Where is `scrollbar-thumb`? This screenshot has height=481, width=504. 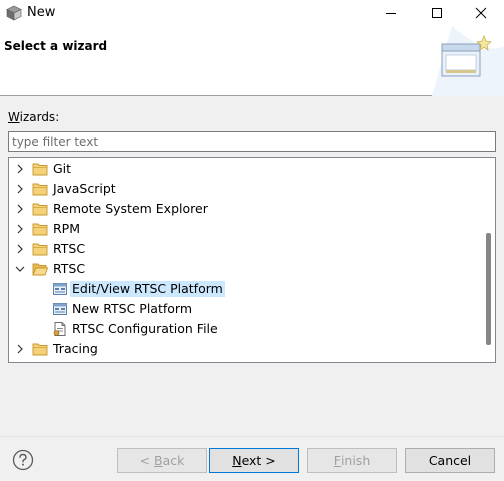
scrollbar-thumb is located at coordinates (488, 289).